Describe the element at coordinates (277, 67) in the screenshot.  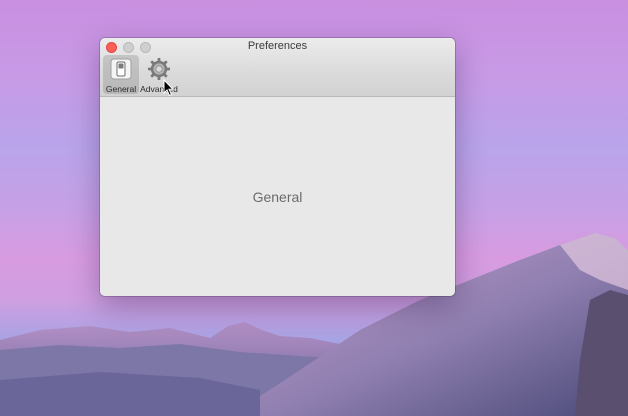
I see `title-bar: Preferences General Advanced` at that location.